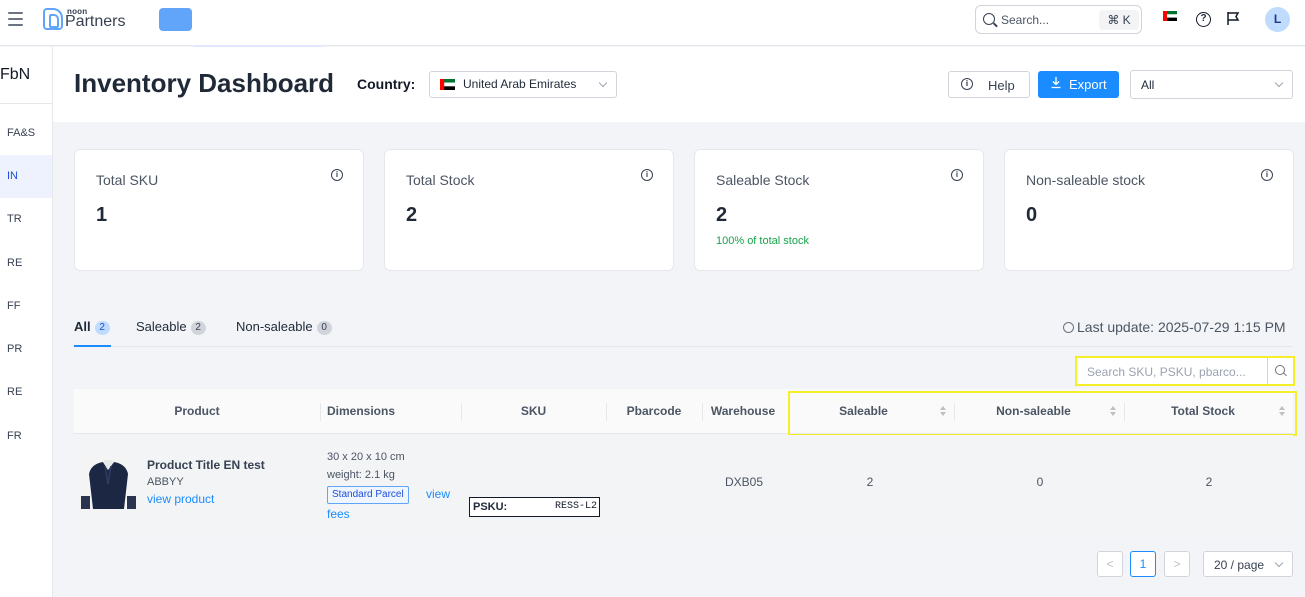 Image resolution: width=1305 pixels, height=597 pixels. I want to click on stat-card-title: Non-saleable stock, so click(1086, 180).